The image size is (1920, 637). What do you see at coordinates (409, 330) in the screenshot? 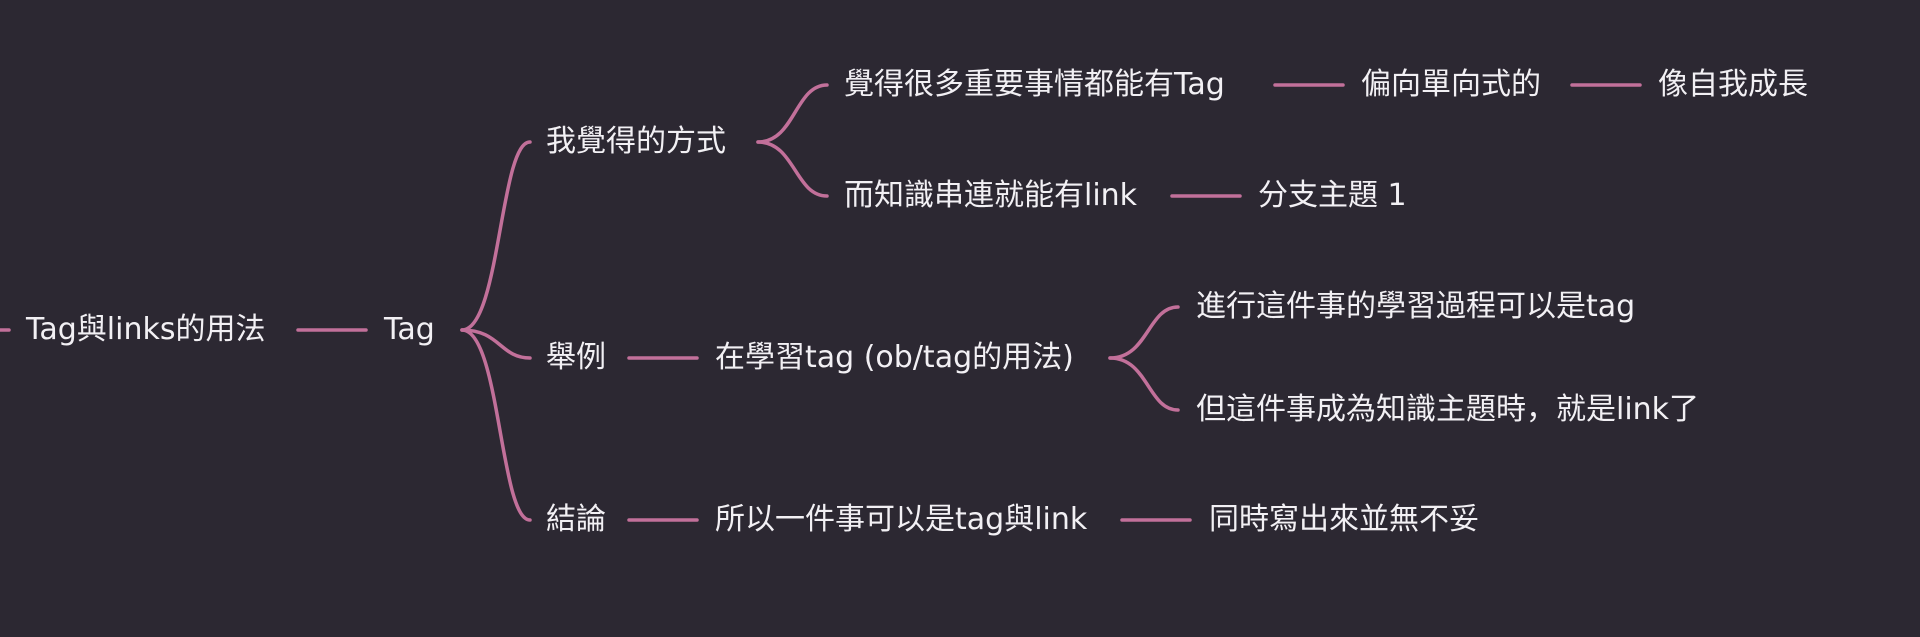
I see `topic-tag: Tag` at bounding box center [409, 330].